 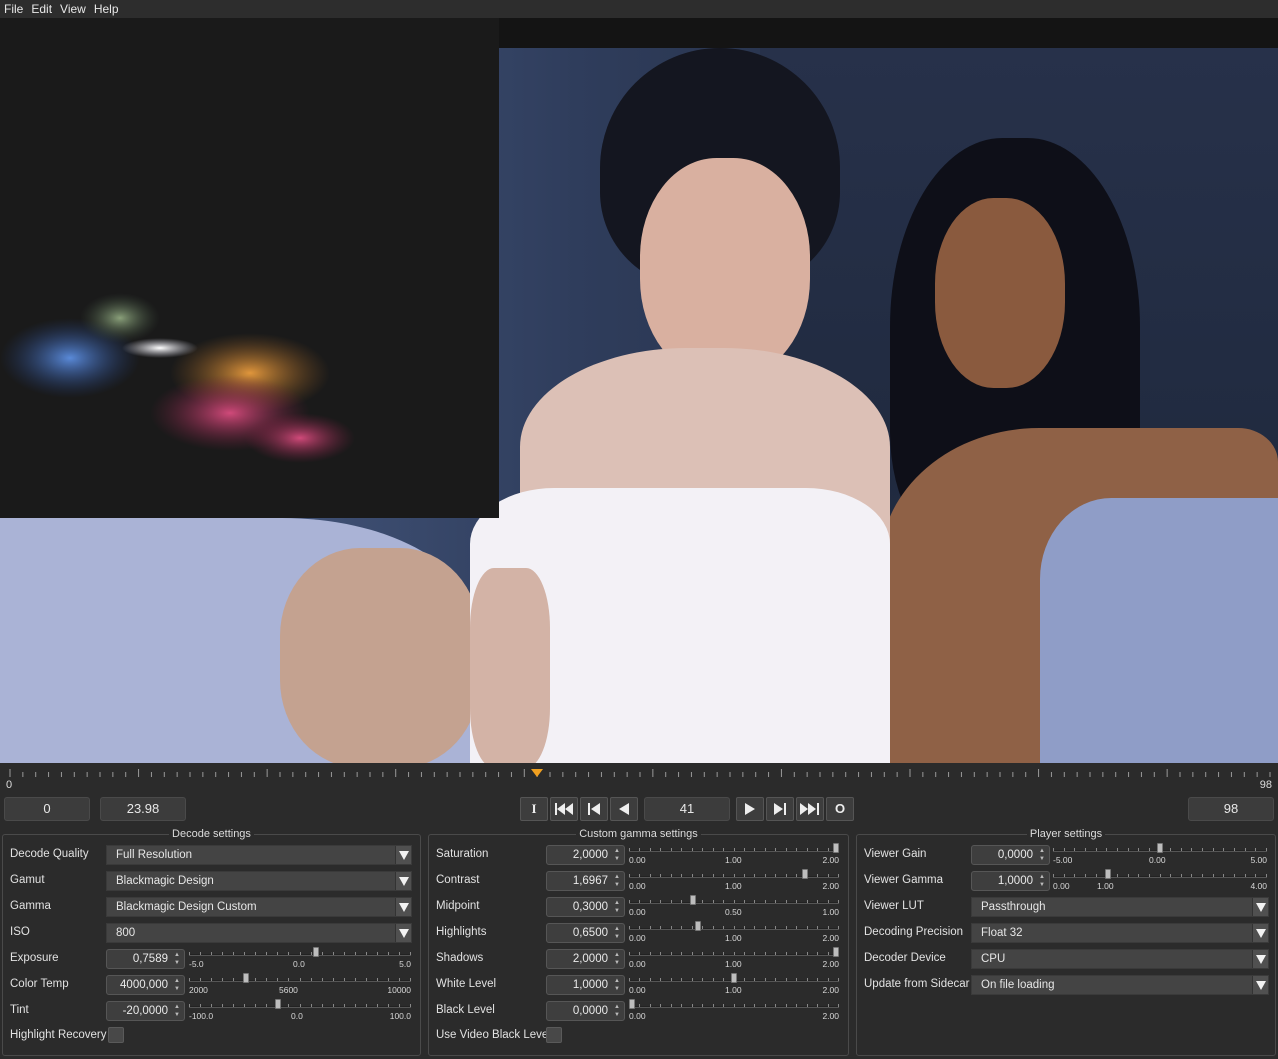 What do you see at coordinates (734, 906) in the screenshot?
I see `midpoint-slider: 0.00 0.50 1.00` at bounding box center [734, 906].